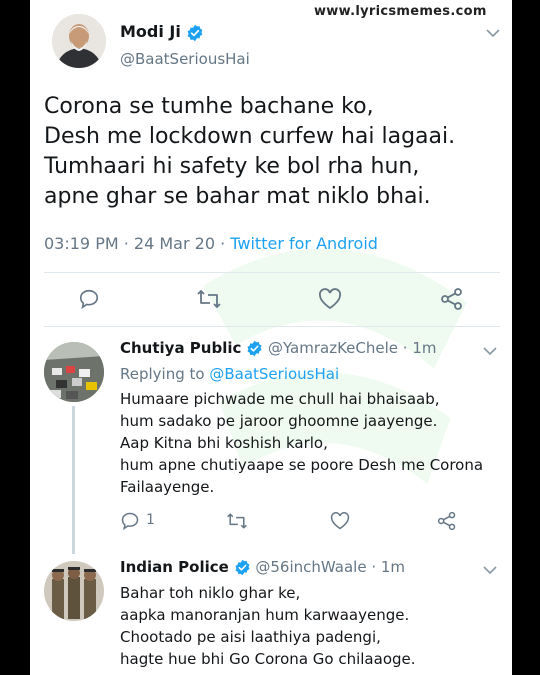 The height and width of the screenshot is (675, 540). What do you see at coordinates (279, 421) in the screenshot?
I see `reply-line: hum sadako pe jaroor ghoomne jaayenge.` at bounding box center [279, 421].